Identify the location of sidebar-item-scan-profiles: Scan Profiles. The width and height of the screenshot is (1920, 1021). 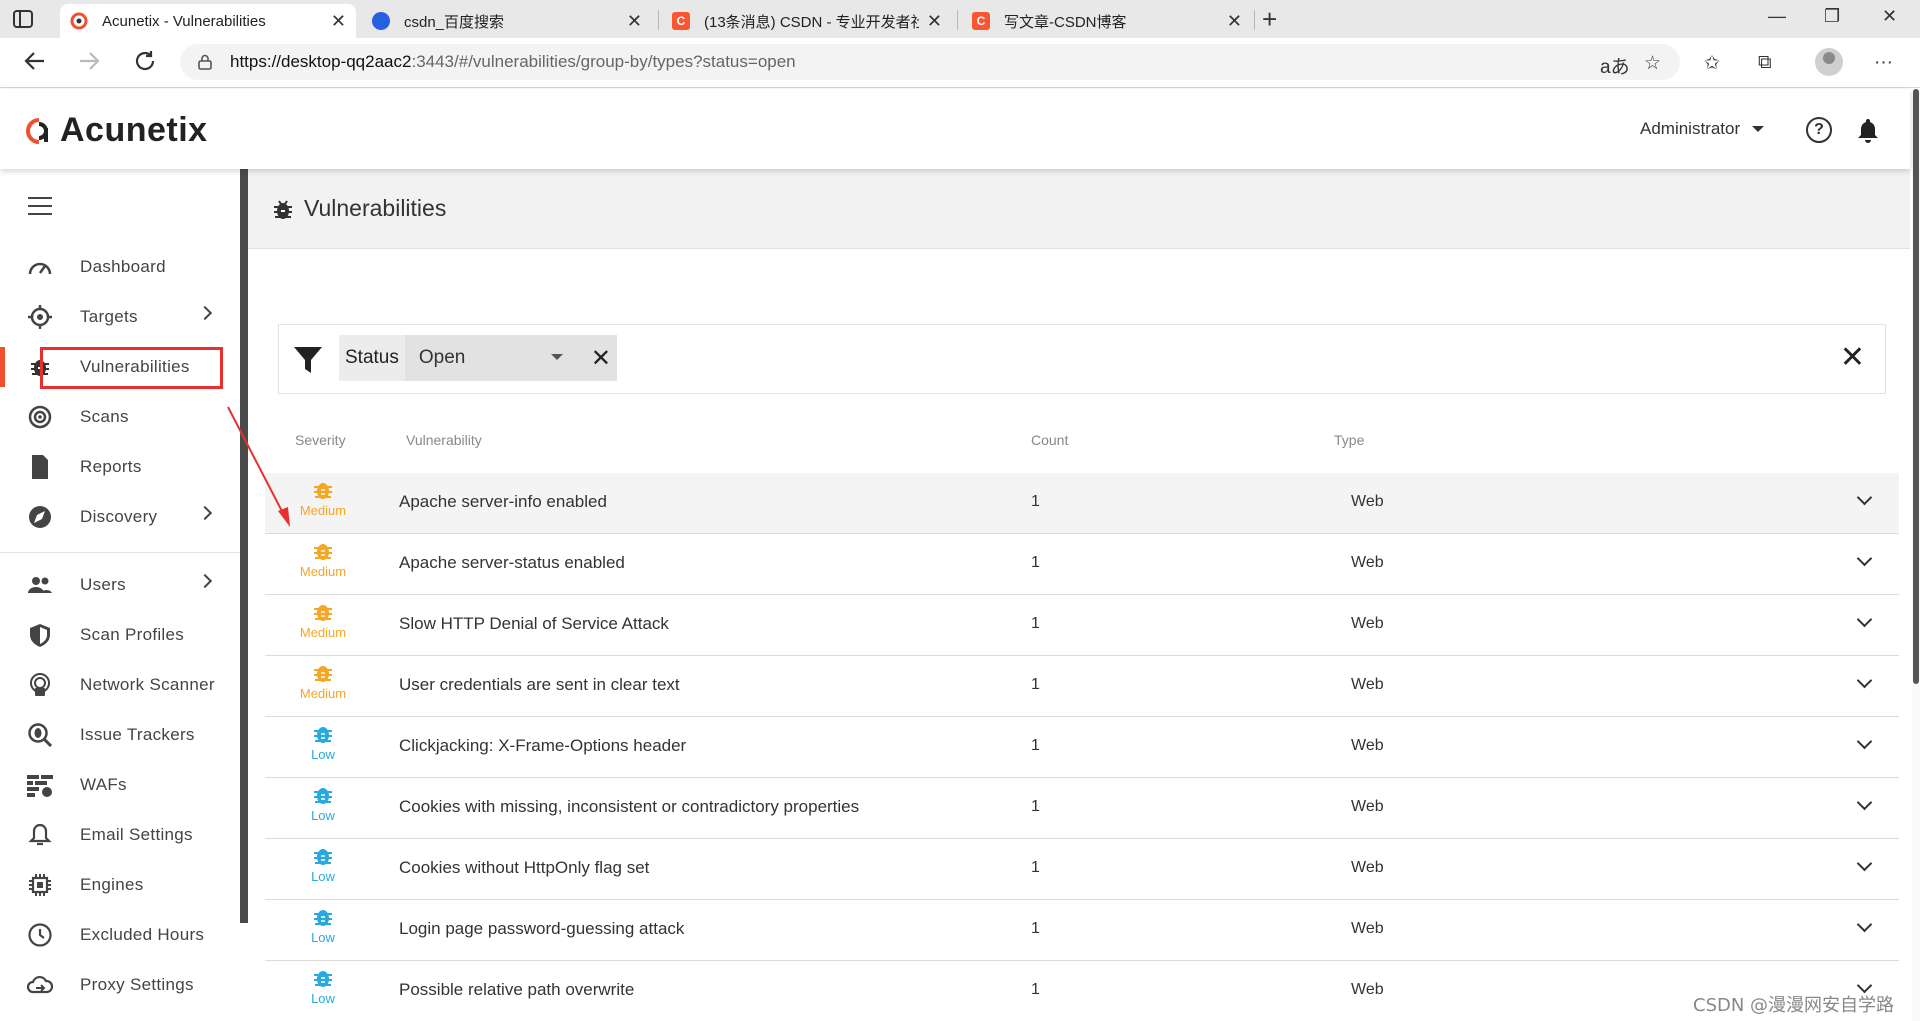
(120, 635).